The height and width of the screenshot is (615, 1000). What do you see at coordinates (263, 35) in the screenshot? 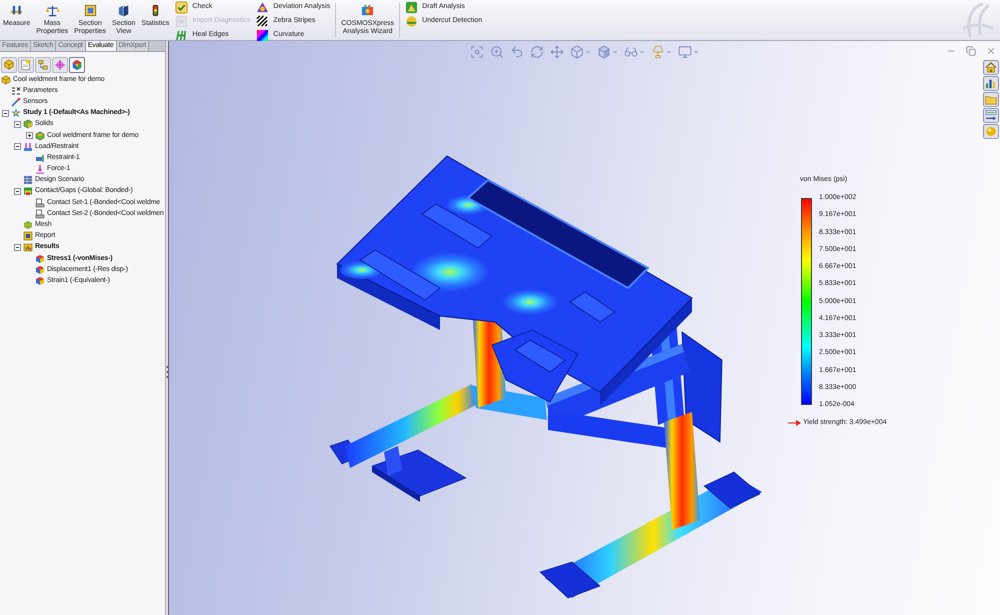
I see `rainbow-square-icon` at bounding box center [263, 35].